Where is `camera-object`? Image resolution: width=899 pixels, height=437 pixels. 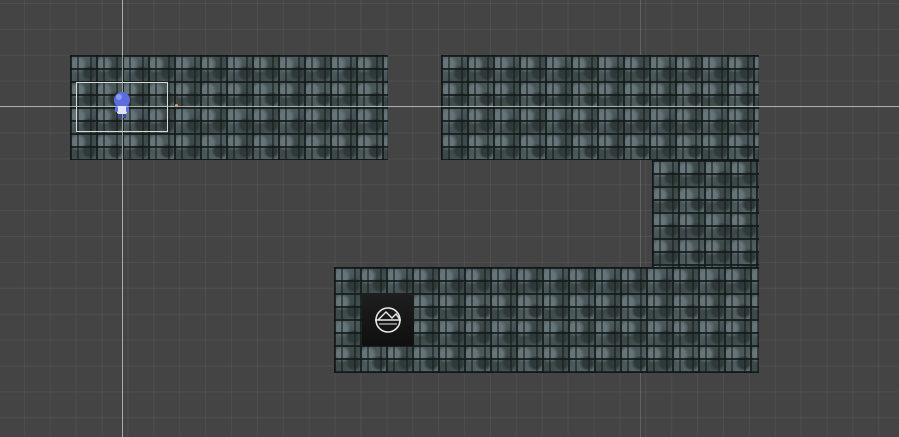
camera-object is located at coordinates (388, 320).